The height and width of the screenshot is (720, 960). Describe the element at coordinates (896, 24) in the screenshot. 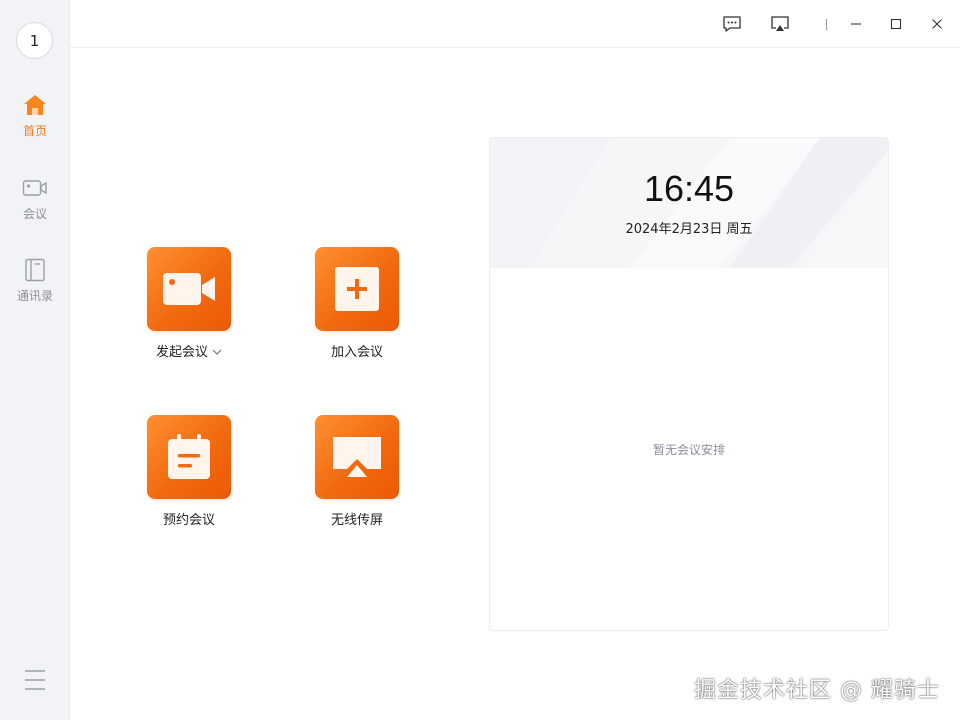

I see `maximize-icon` at that location.